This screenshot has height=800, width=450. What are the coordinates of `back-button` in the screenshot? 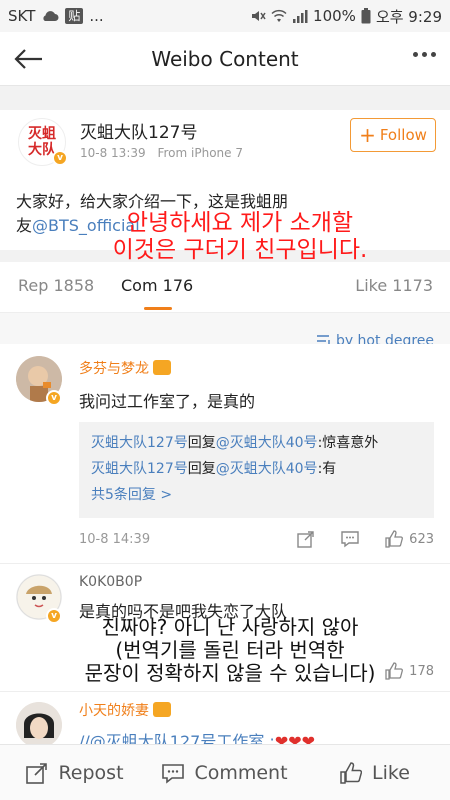 It's located at (28, 59).